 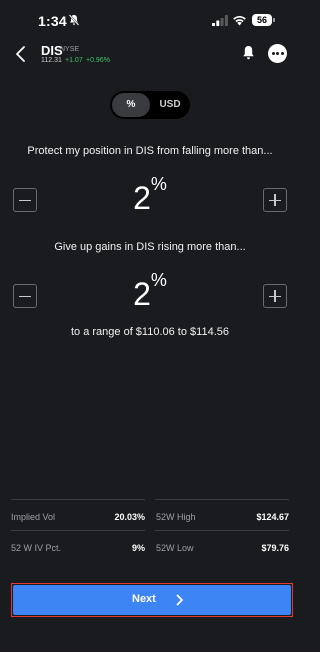 I want to click on battery-cap, so click(x=274, y=20).